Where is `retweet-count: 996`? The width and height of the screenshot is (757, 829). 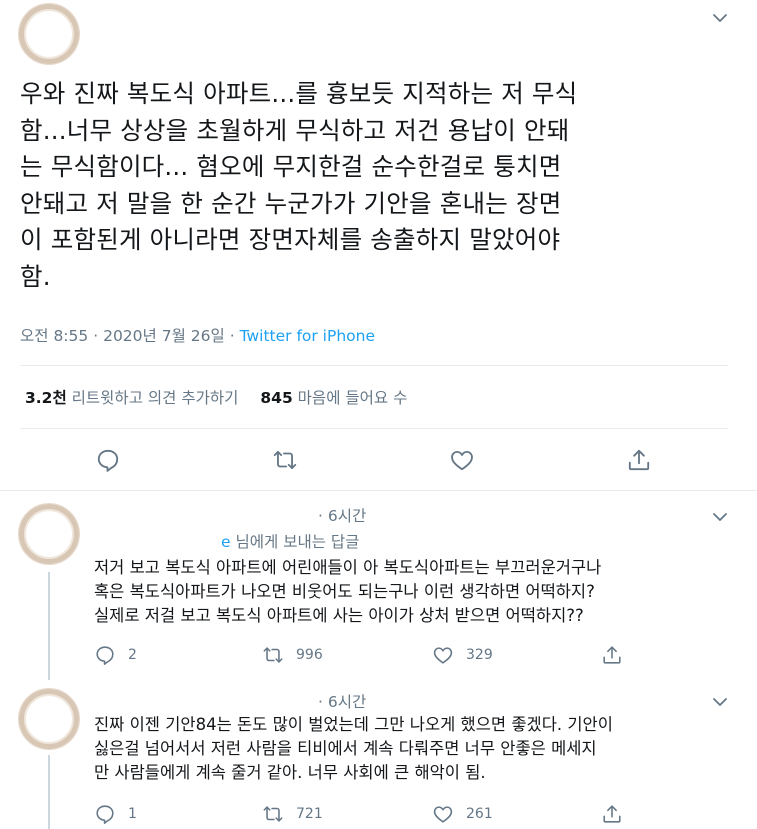 retweet-count: 996 is located at coordinates (309, 655).